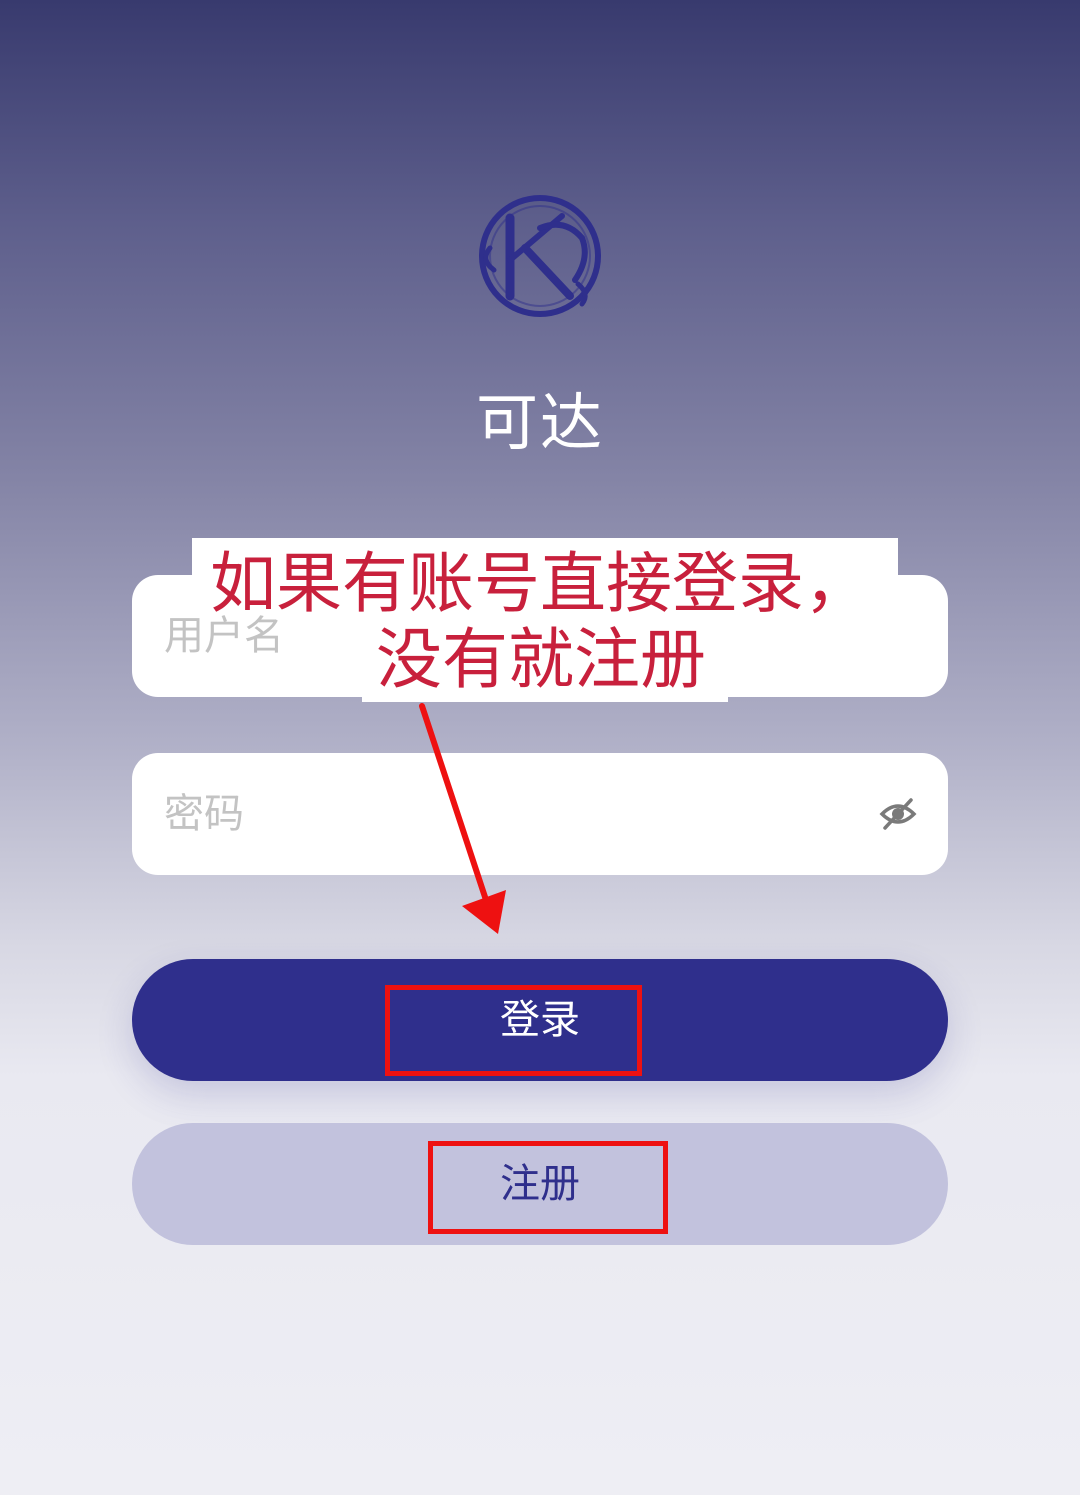 This screenshot has width=1080, height=1495. What do you see at coordinates (898, 814) in the screenshot?
I see `eye-slash-icon` at bounding box center [898, 814].